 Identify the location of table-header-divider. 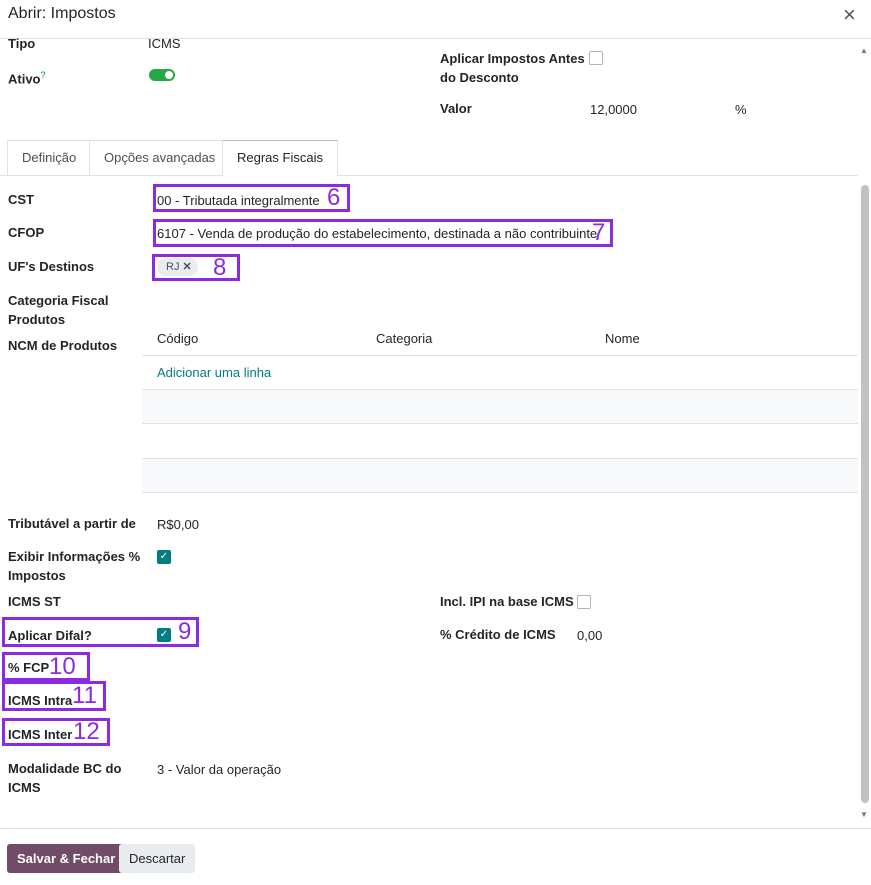
(500, 355).